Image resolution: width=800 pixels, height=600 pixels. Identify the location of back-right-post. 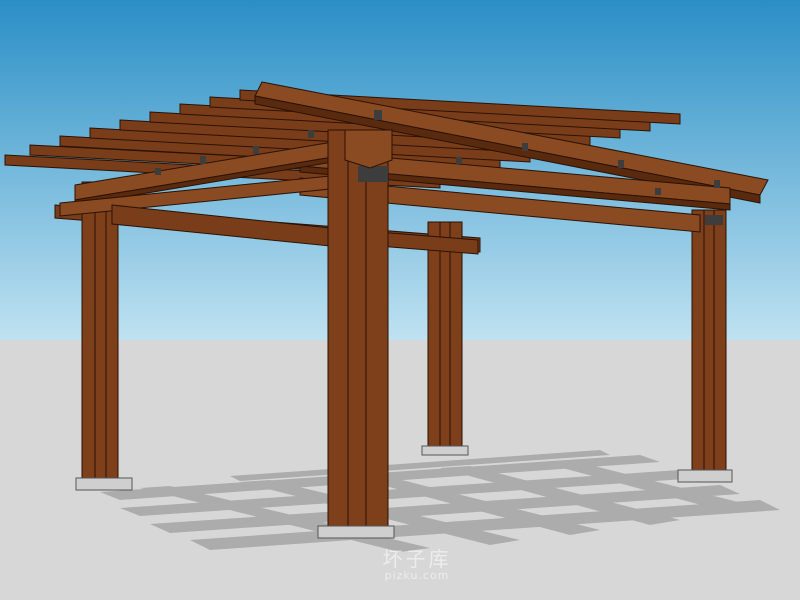
(445, 338).